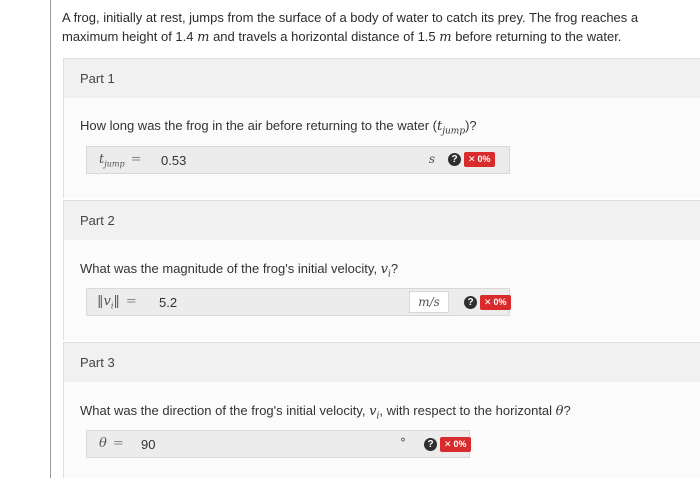  I want to click on answer-label: tjump =, so click(120, 160).